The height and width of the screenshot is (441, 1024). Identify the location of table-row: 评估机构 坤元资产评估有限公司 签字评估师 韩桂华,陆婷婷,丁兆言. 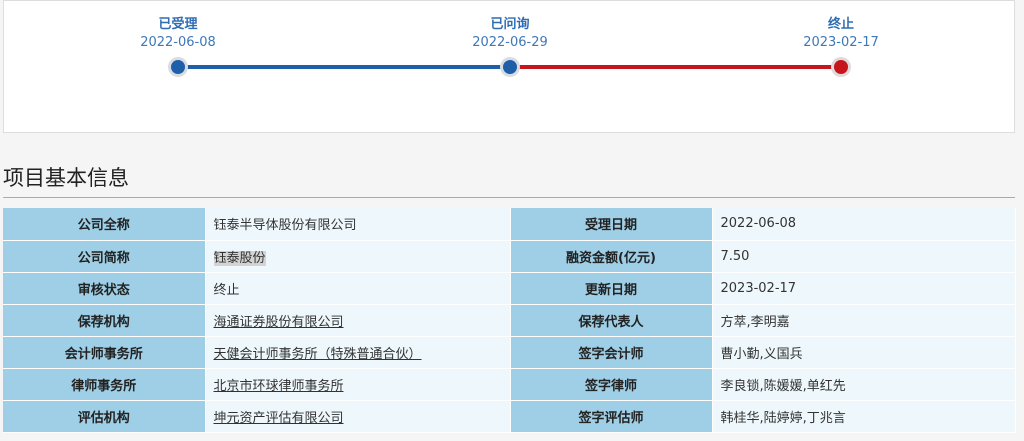
(509, 416).